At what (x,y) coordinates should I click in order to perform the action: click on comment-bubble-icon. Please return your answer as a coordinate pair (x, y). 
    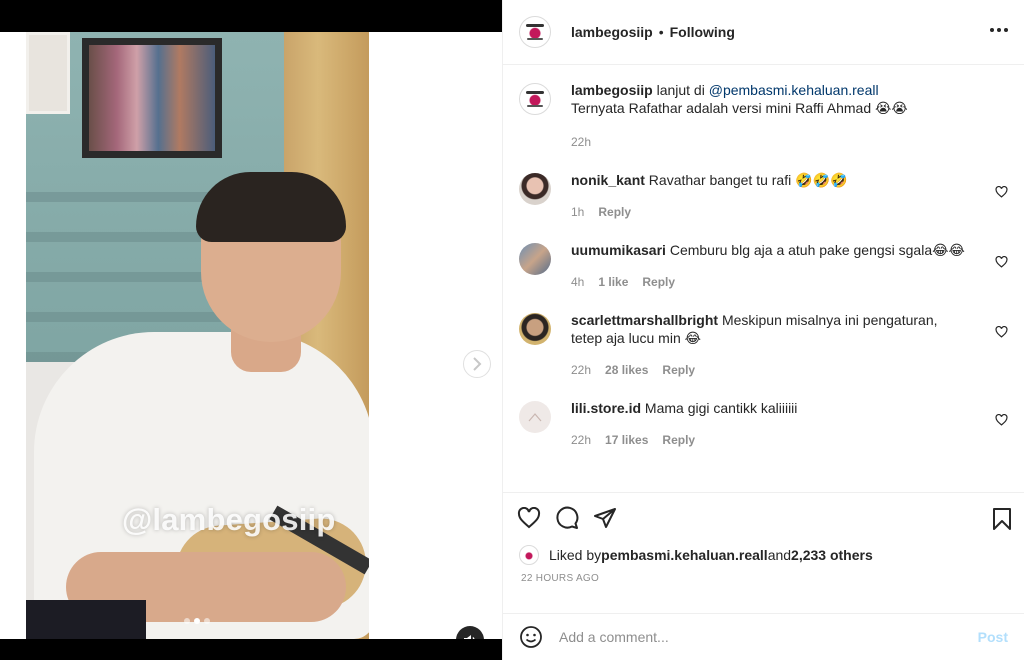
    Looking at the image, I should click on (567, 517).